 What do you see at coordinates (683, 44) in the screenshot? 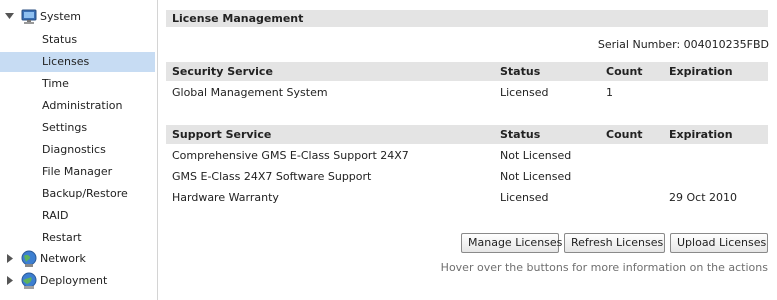
I see `serial-number: Serial Number: 004010235FBD` at bounding box center [683, 44].